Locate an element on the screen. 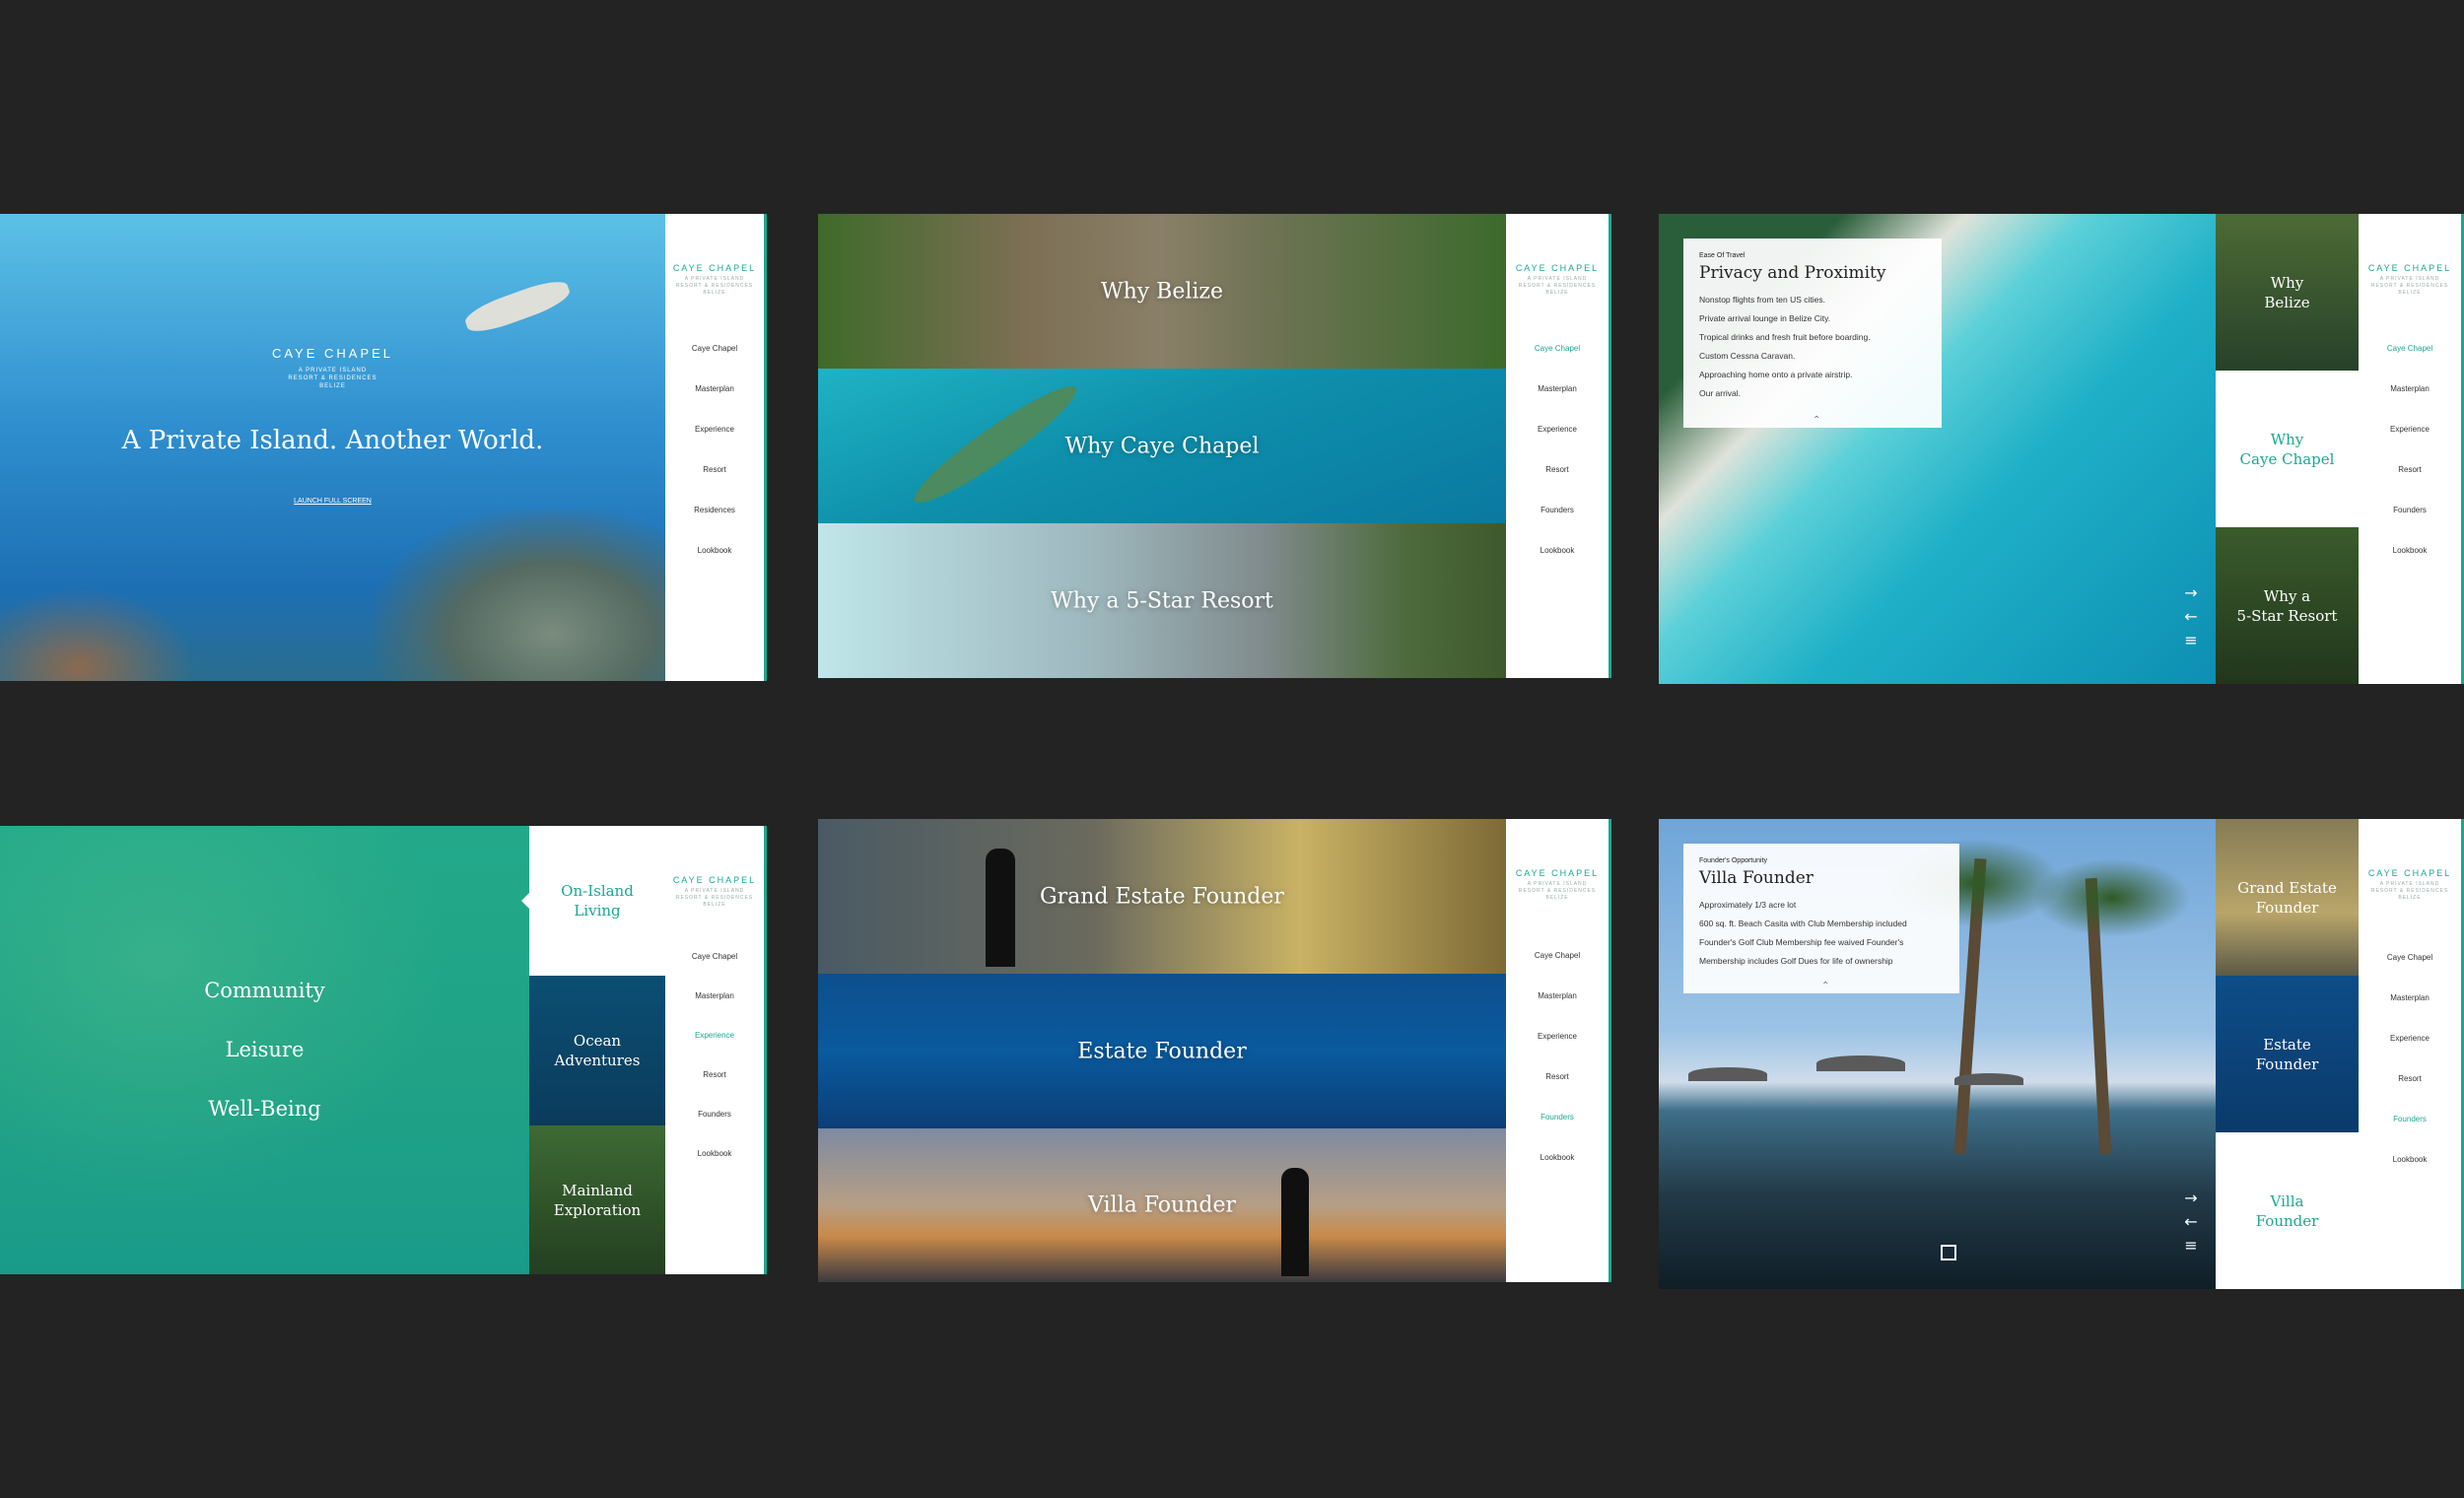  tile-mainland-exploration: Mainland Exploration is located at coordinates (597, 1199).